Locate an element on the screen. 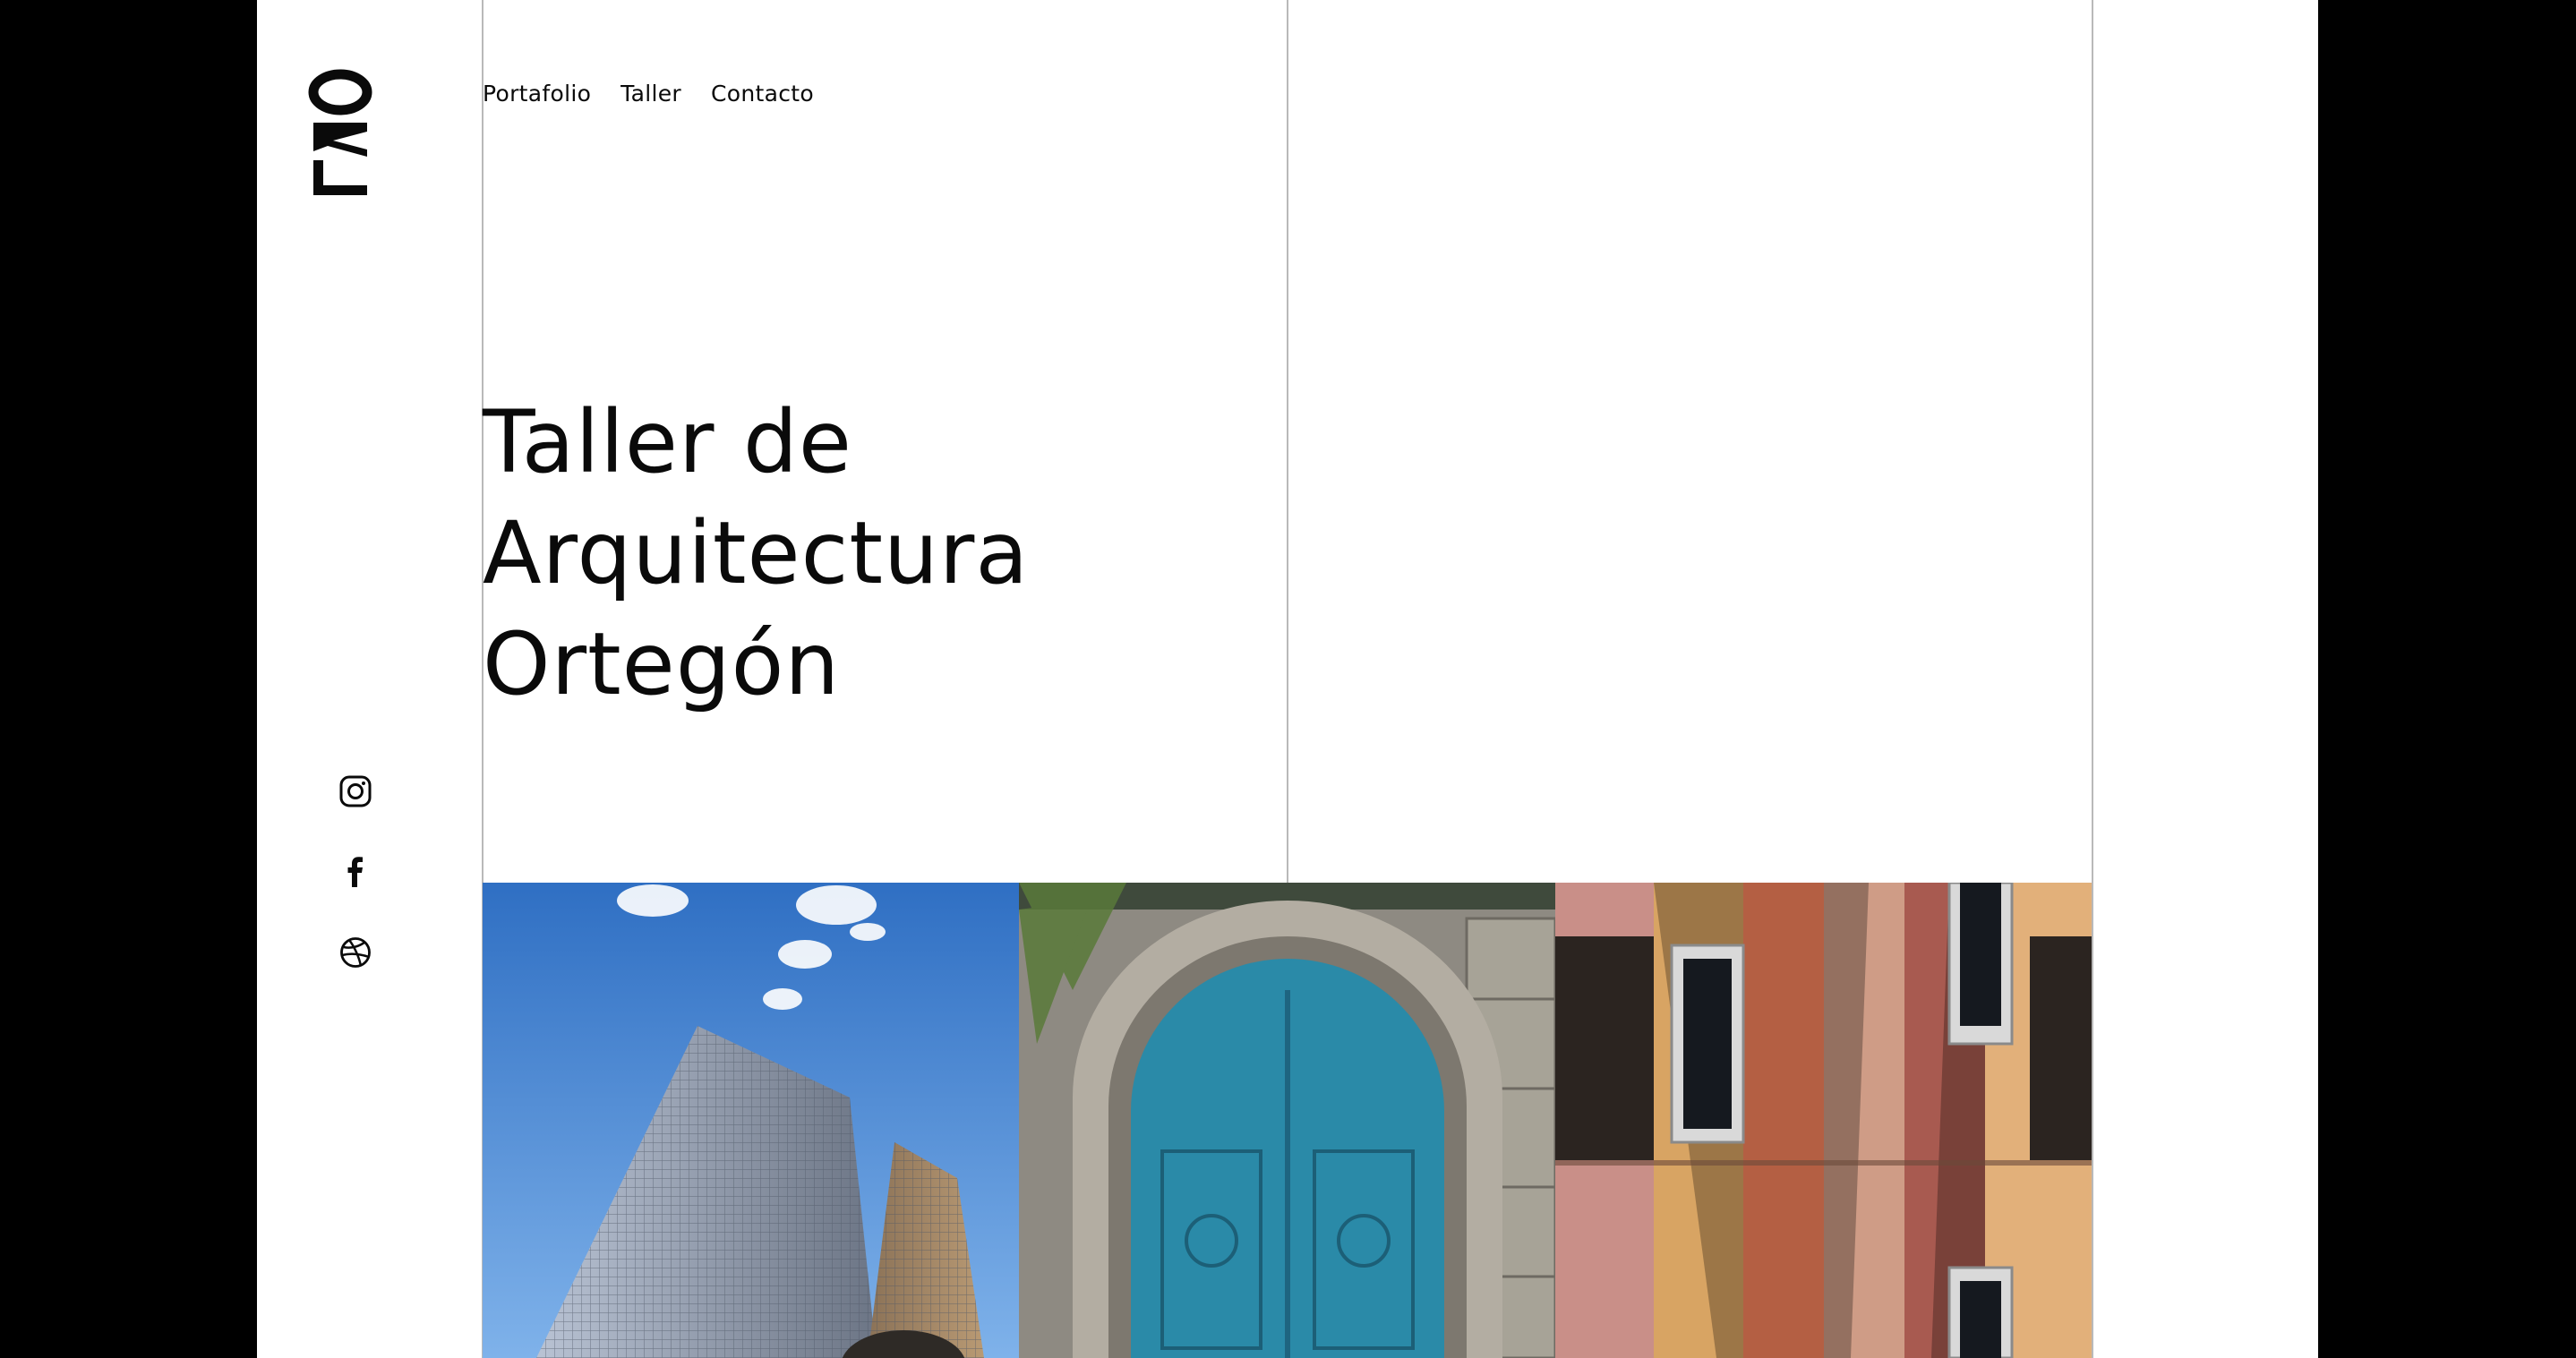  title-line-3: Ortegón is located at coordinates (662, 664).